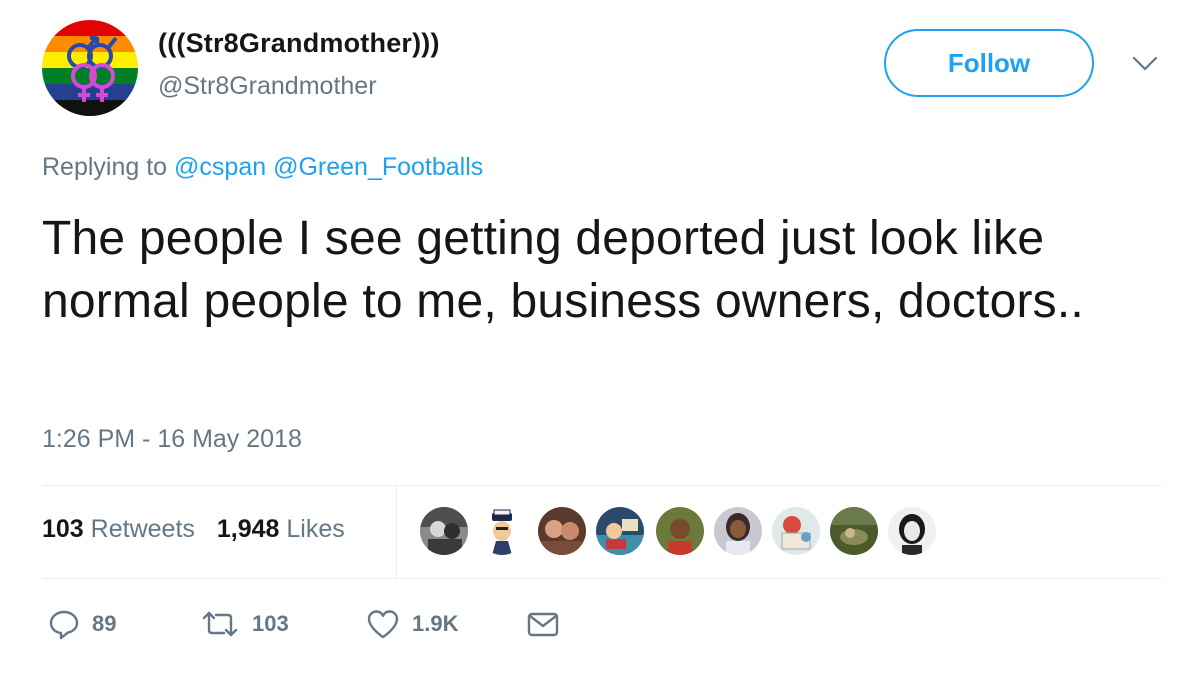  I want to click on reply-count: 89, so click(104, 623).